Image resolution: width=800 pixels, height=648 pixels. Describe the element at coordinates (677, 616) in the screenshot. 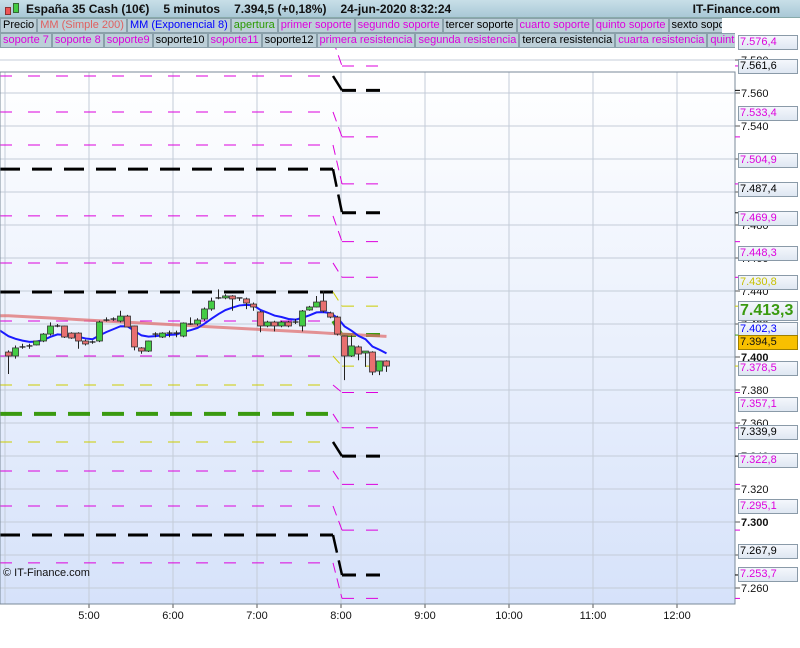

I see `x-tick-label: 12:00` at that location.